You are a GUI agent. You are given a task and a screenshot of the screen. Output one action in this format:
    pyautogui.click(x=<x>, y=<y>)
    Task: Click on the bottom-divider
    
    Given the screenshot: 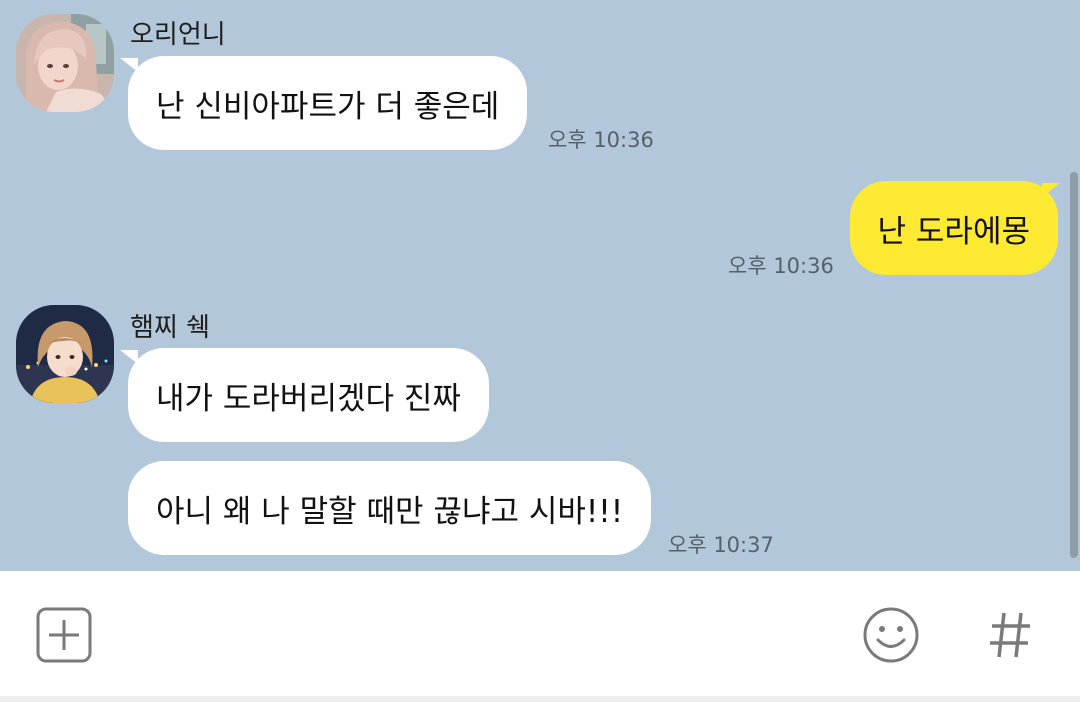 What is the action you would take?
    pyautogui.click(x=540, y=699)
    